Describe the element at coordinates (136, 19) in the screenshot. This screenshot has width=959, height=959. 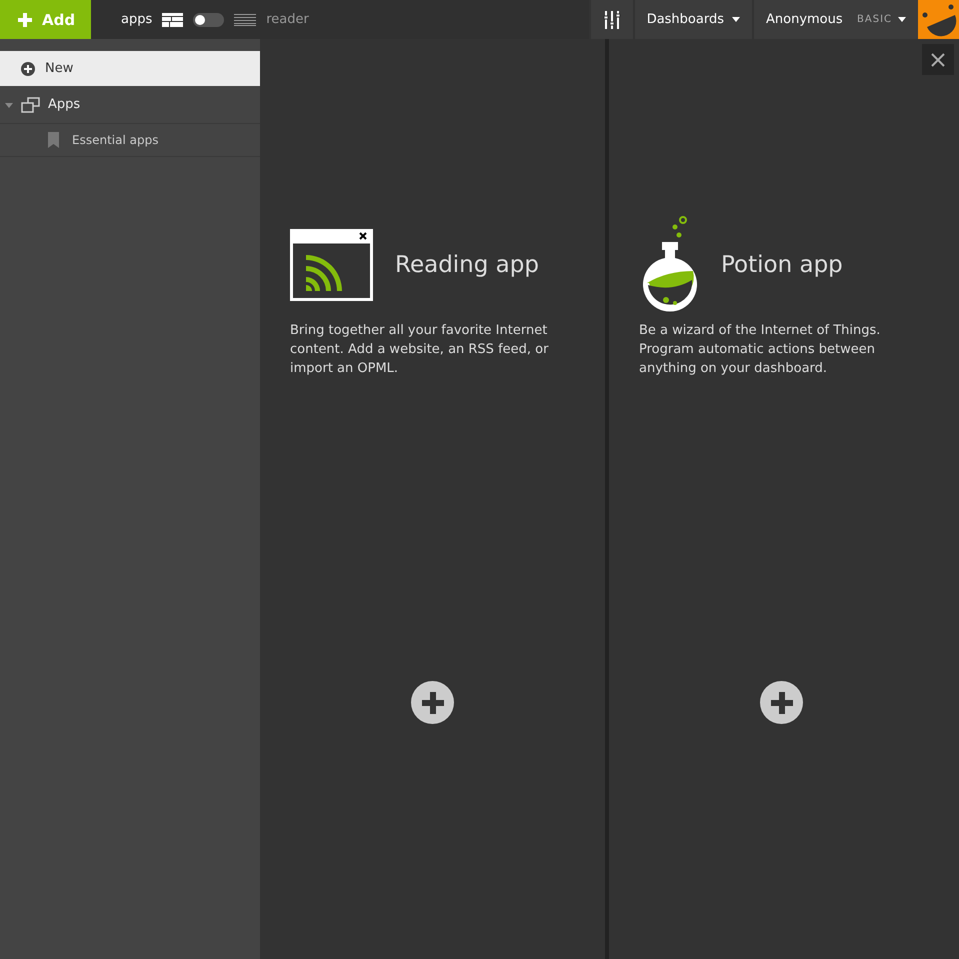
I see `apps-view-label: apps` at that location.